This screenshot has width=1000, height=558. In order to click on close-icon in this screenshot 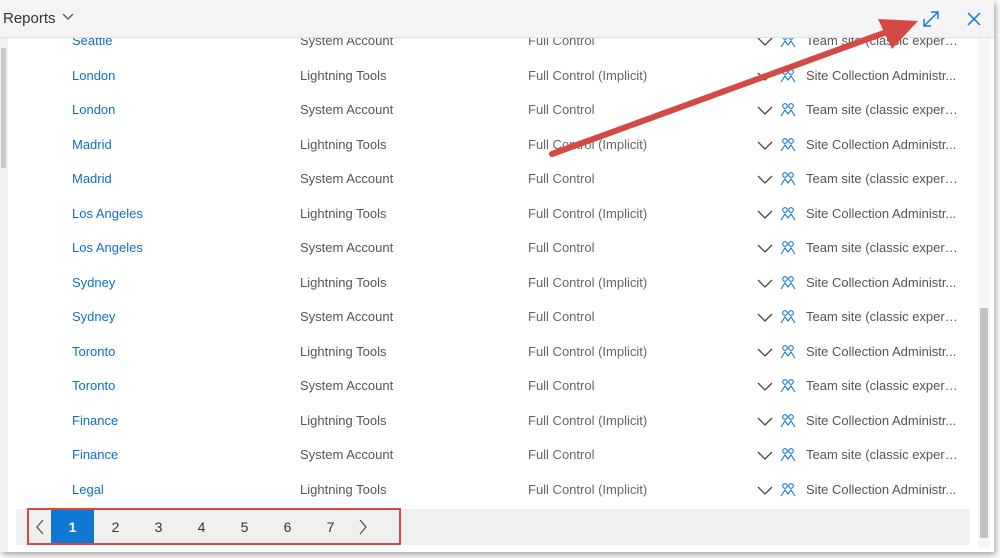, I will do `click(974, 19)`.